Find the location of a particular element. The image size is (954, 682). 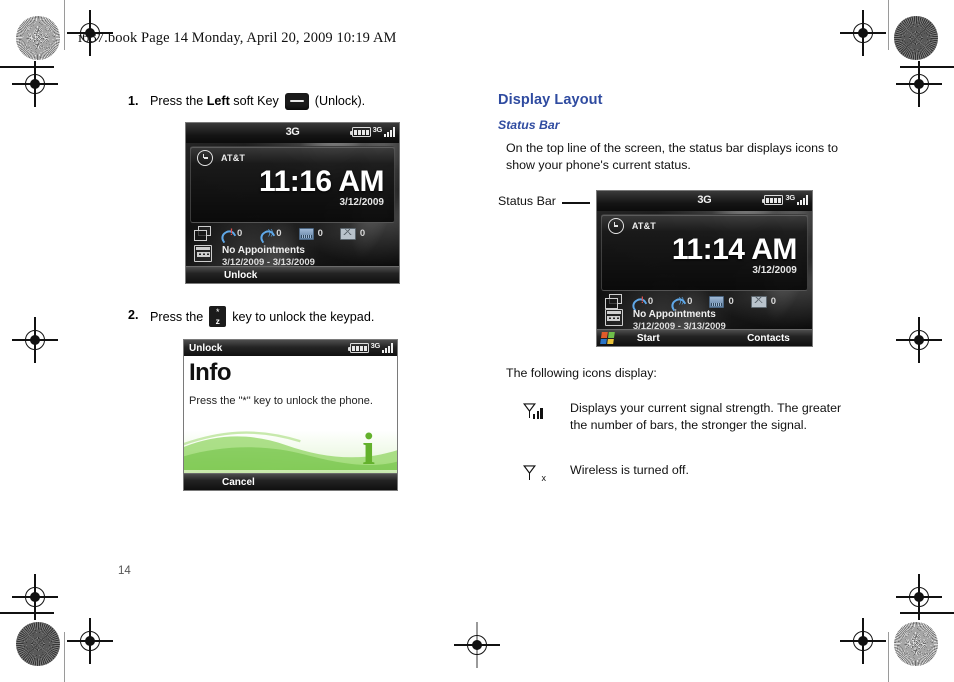

icons-intro: The following icons display: is located at coordinates (581, 373).